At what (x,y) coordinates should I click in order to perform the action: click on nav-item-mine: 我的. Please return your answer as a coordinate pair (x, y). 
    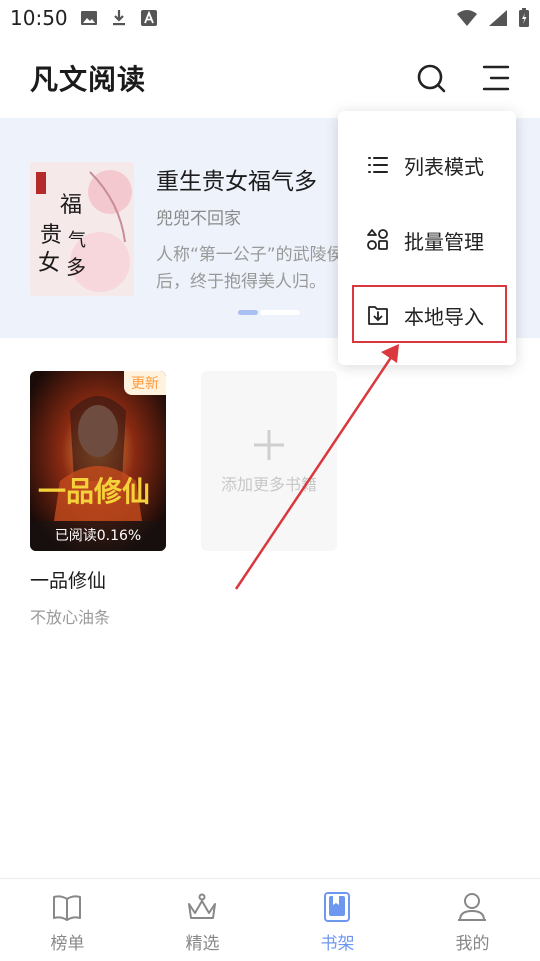
    Looking at the image, I should click on (472, 920).